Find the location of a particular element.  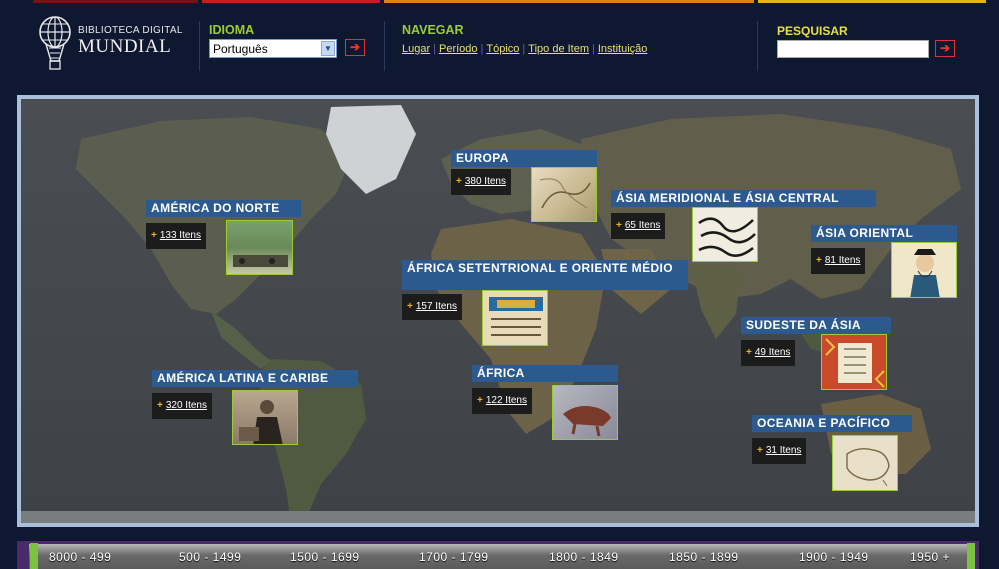

region-oceania: OCEANIA E PACÍFICO +31 Itens is located at coordinates (834, 455).